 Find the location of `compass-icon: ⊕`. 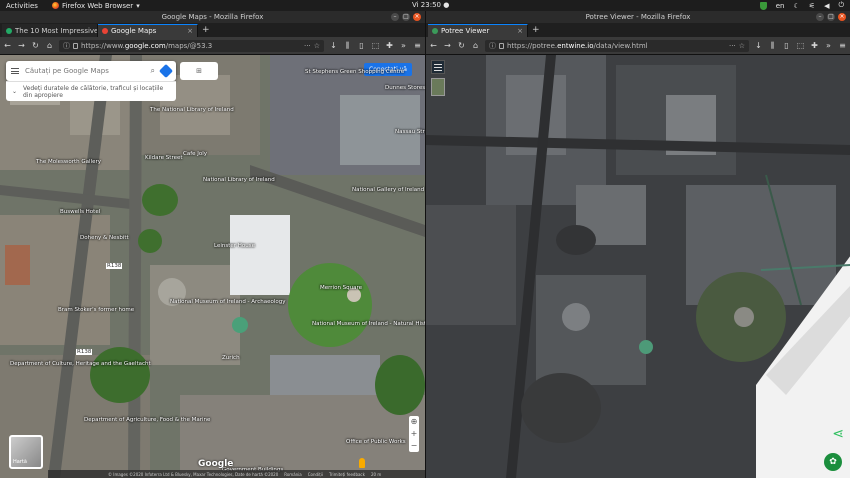

compass-icon: ⊕ is located at coordinates (414, 422).